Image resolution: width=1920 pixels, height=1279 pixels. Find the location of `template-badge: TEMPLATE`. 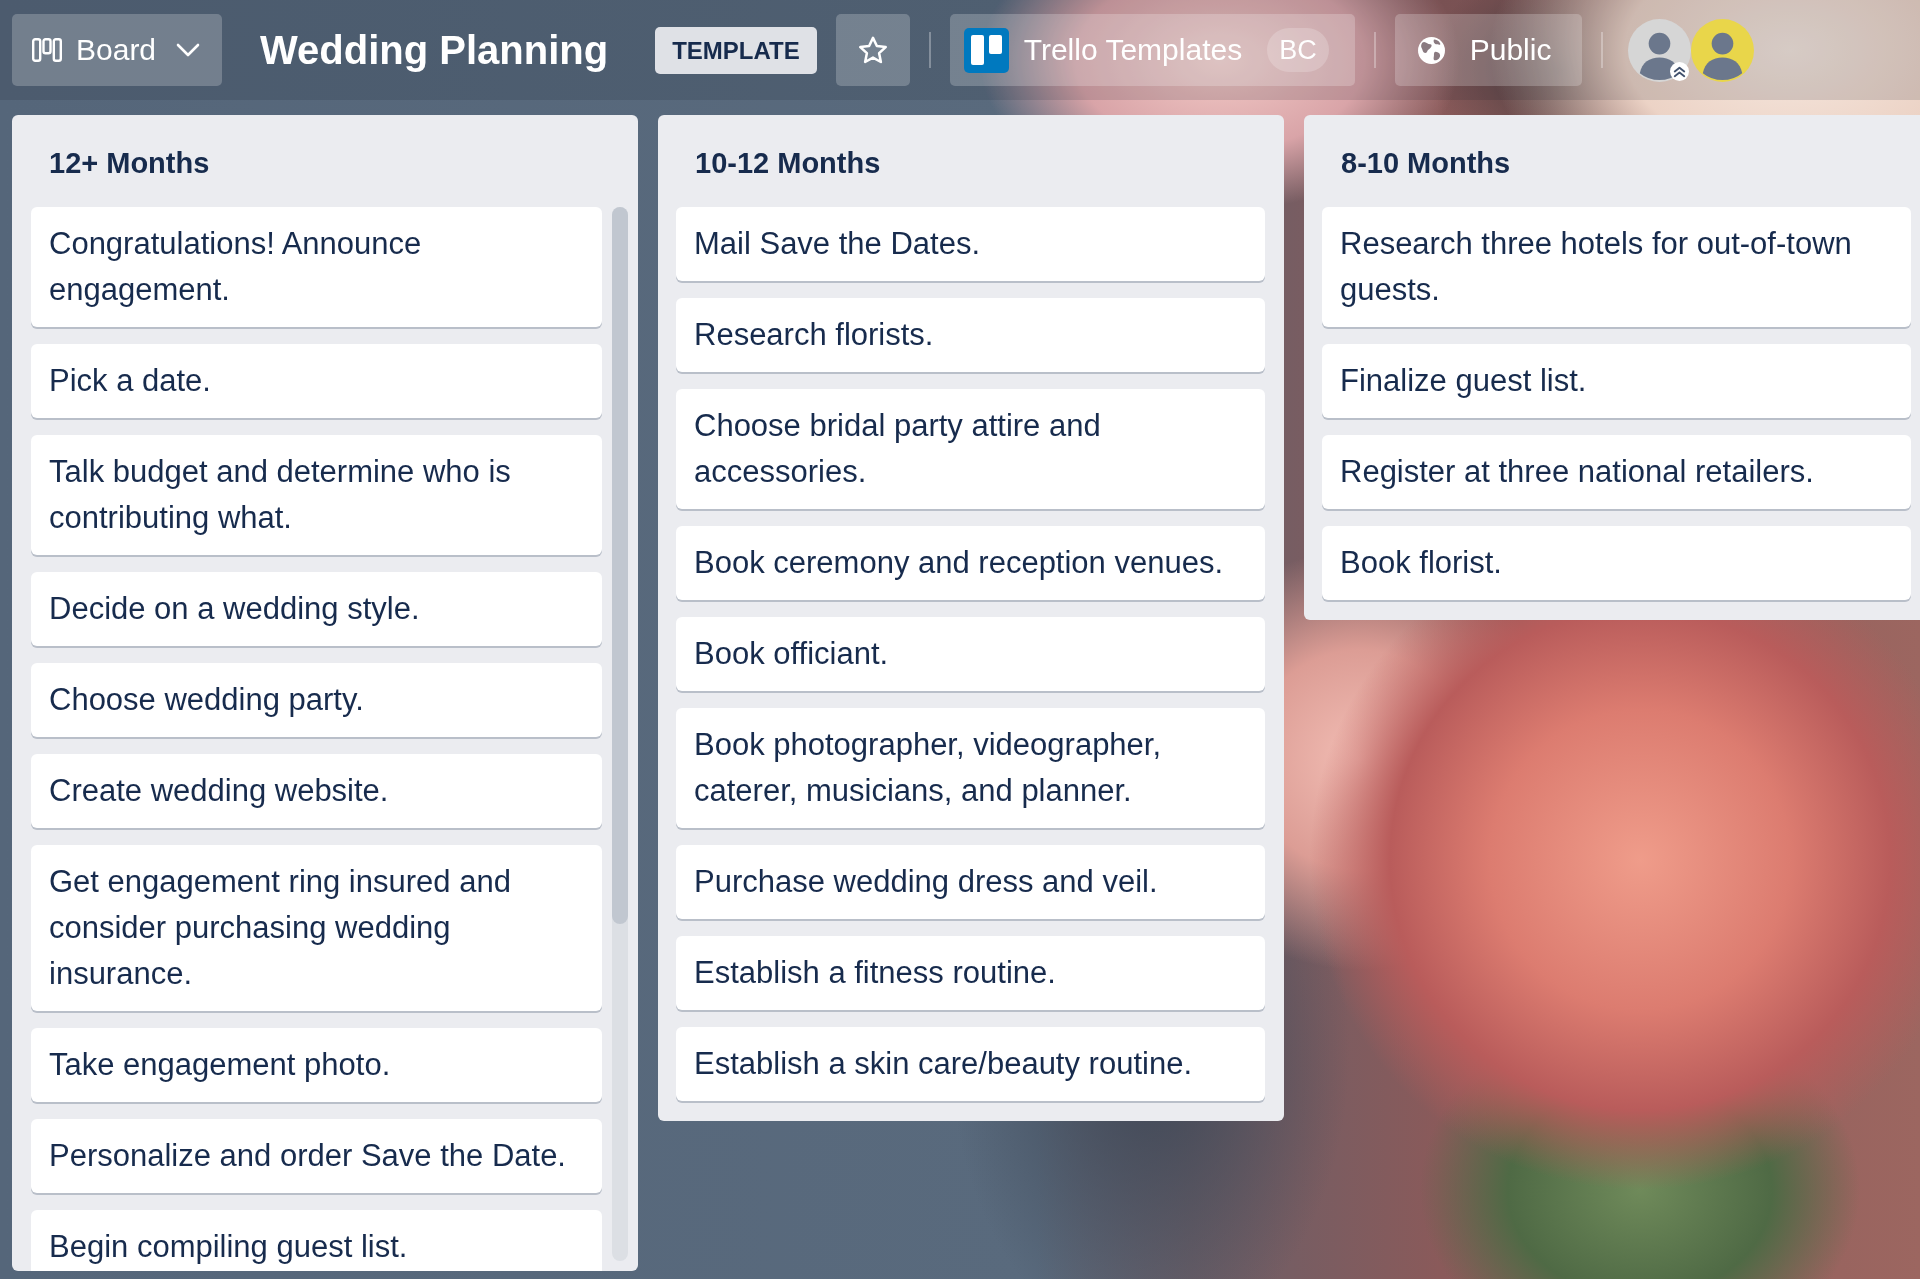

template-badge: TEMPLATE is located at coordinates (736, 50).